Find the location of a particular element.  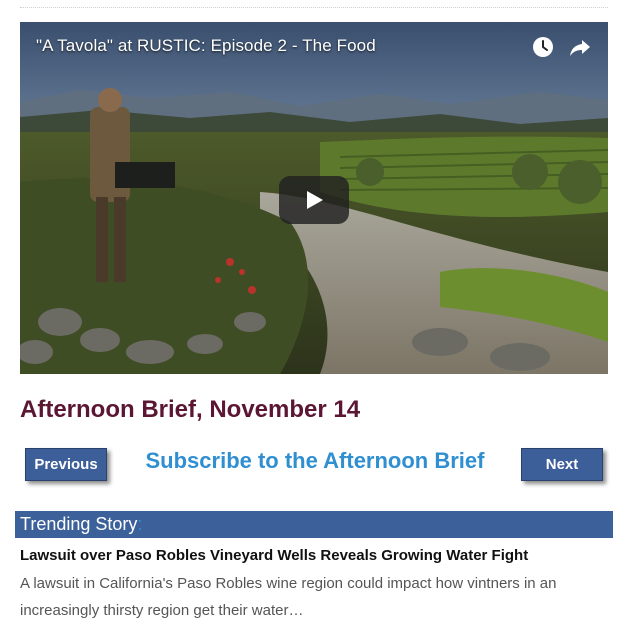

top-divider is located at coordinates (314, 7).